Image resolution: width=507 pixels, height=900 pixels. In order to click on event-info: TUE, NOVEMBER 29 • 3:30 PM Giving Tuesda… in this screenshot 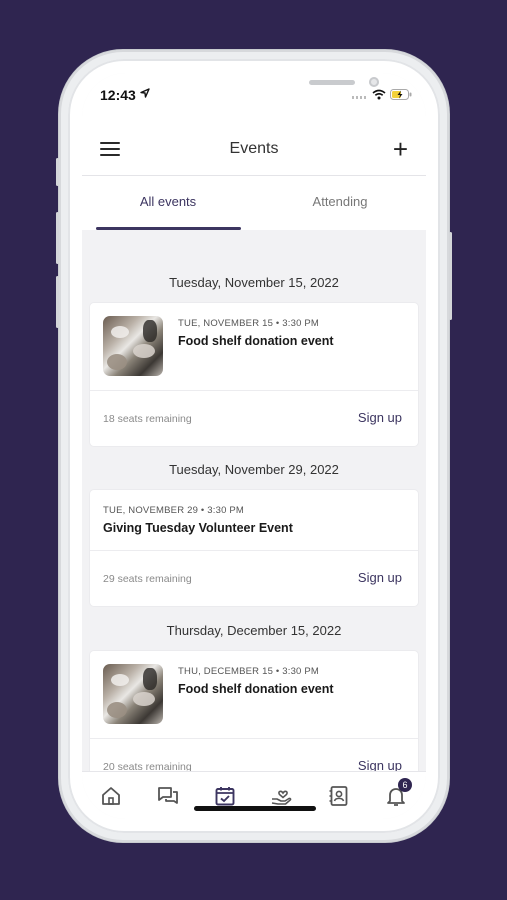, I will do `click(255, 520)`.